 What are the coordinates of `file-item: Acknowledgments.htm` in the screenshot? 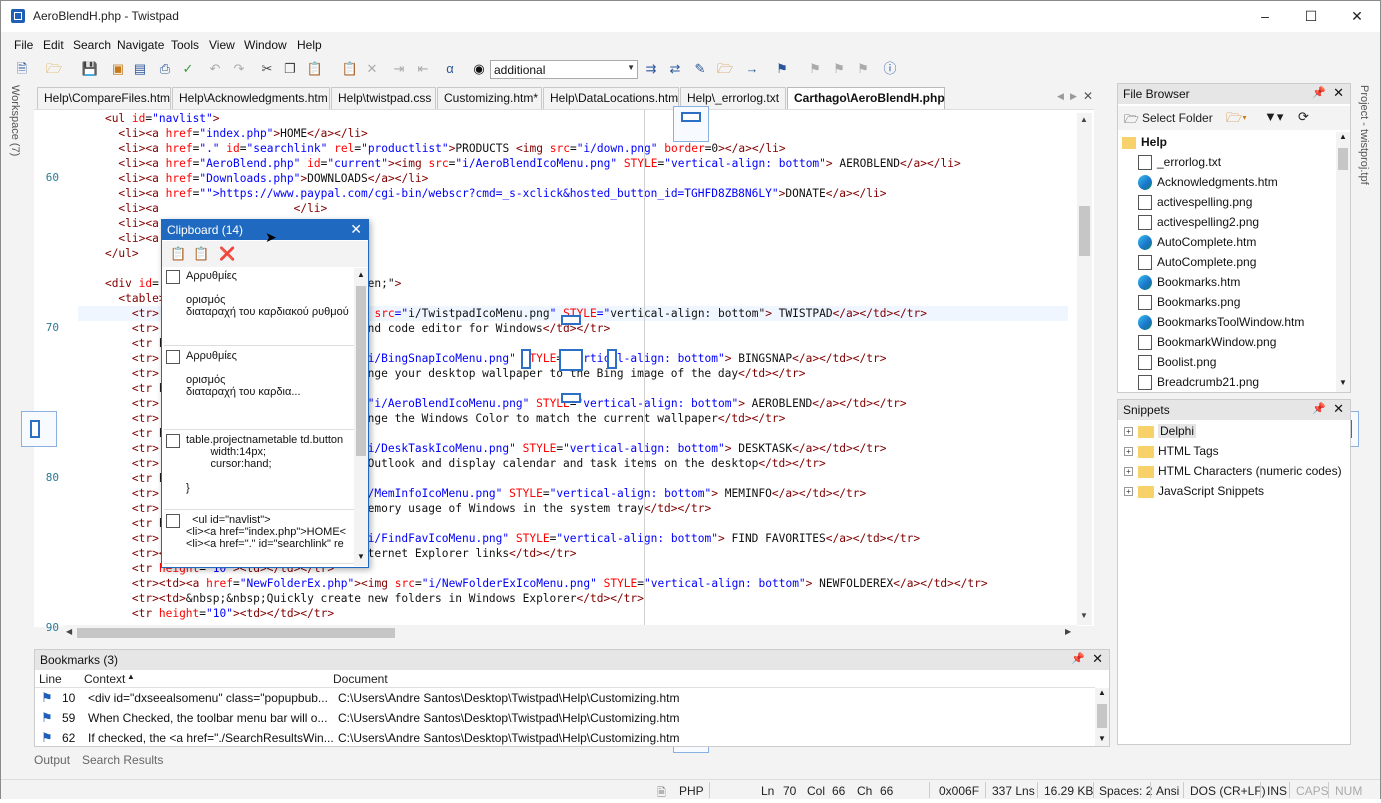 It's located at (1208, 182).